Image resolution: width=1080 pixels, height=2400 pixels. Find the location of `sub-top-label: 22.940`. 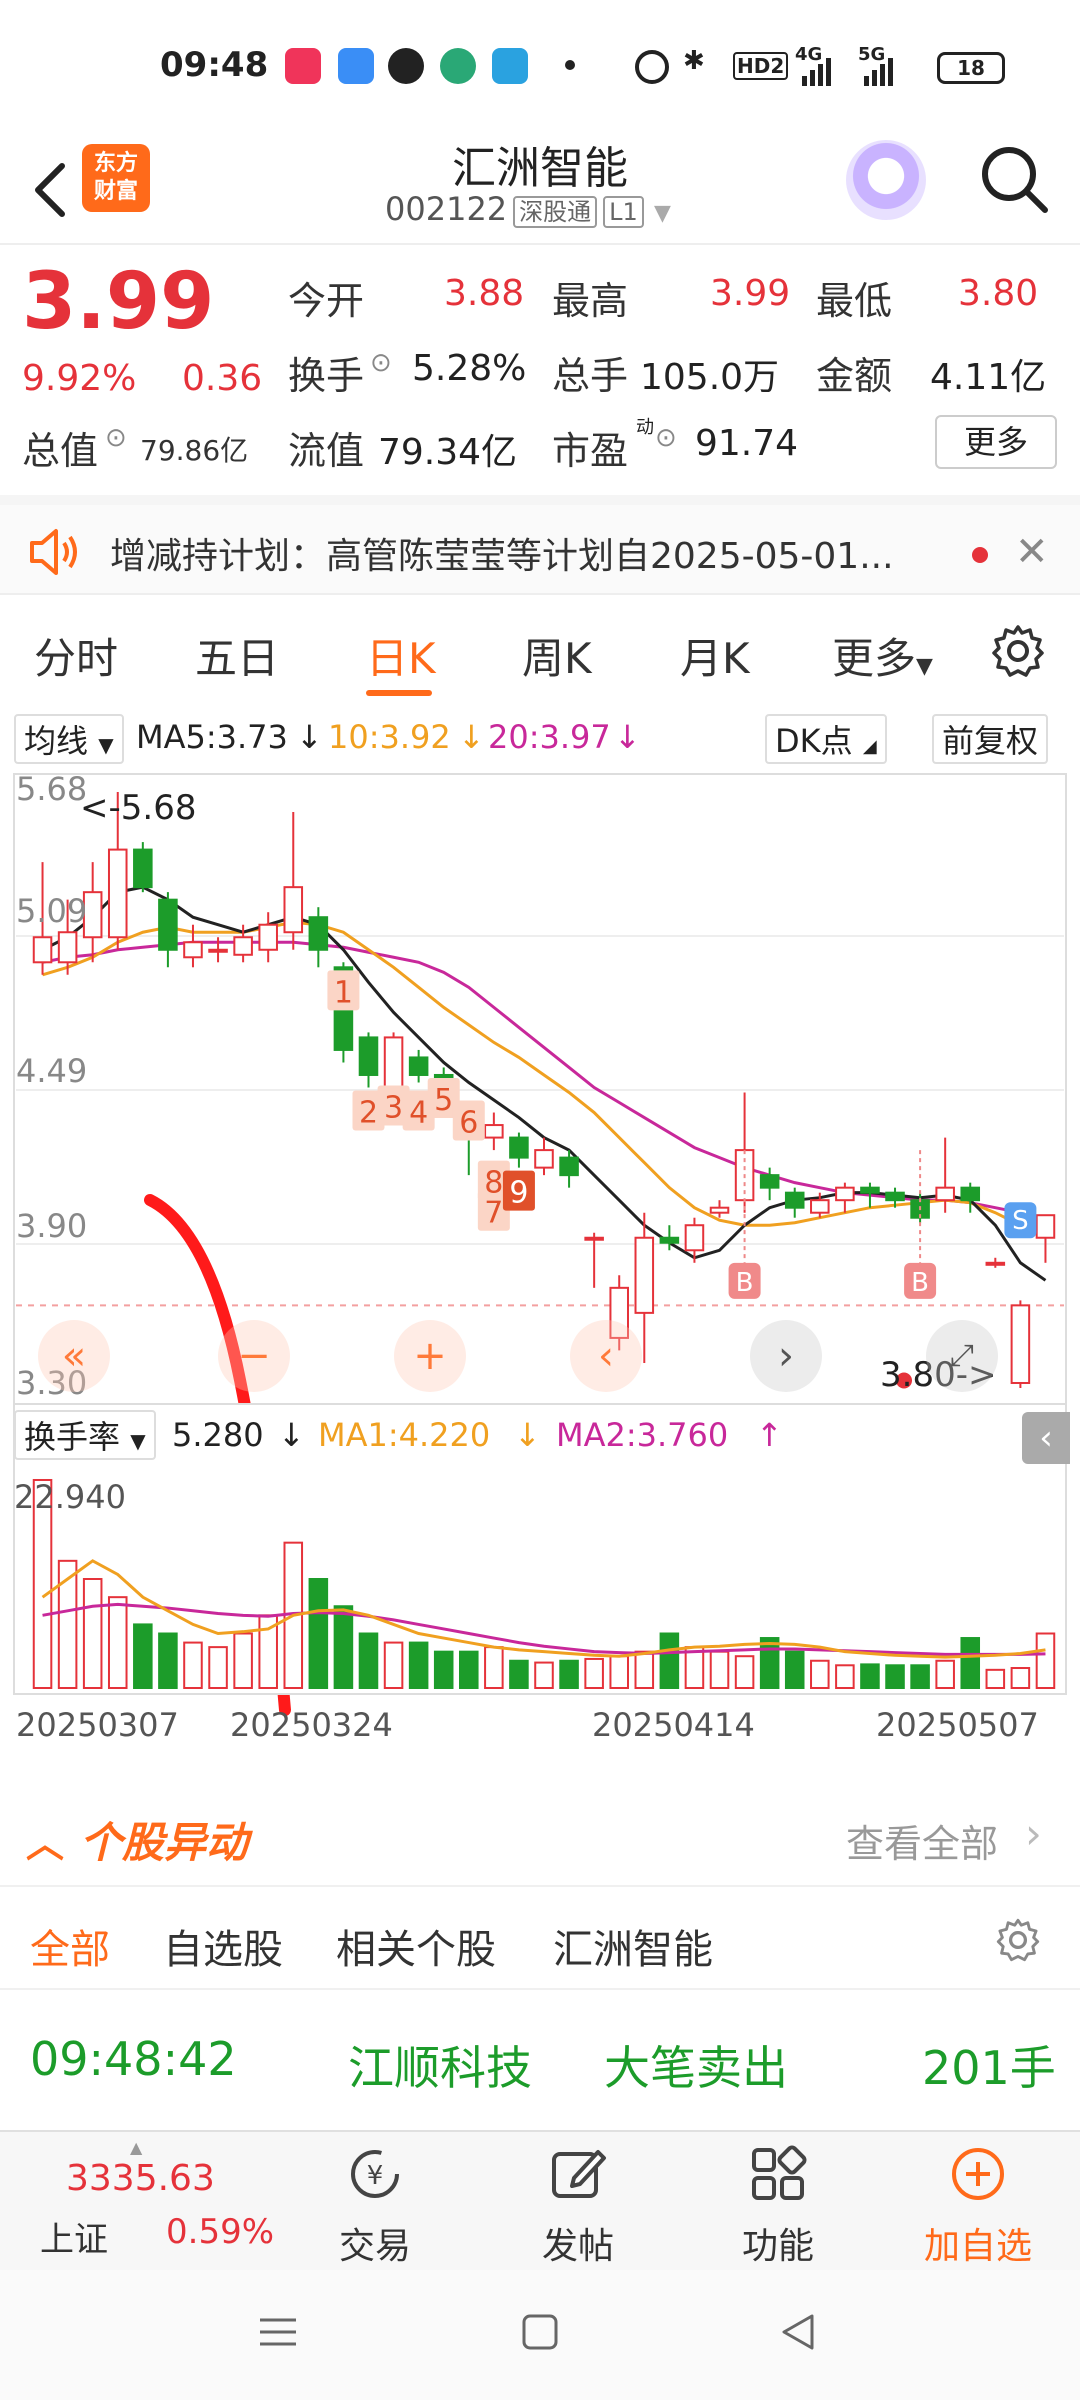

sub-top-label: 22.940 is located at coordinates (70, 1497).